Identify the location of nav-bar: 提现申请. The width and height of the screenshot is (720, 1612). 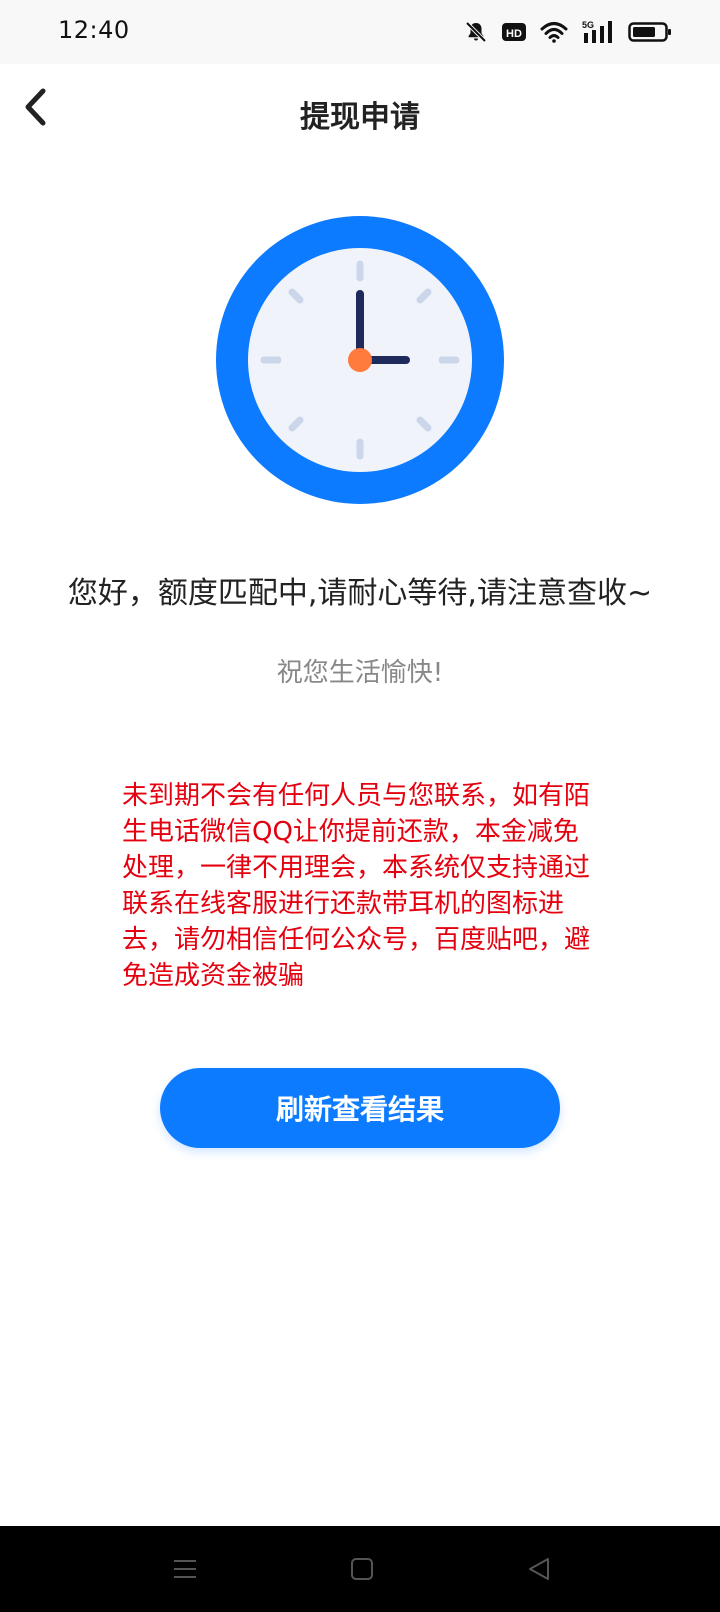
(360, 110).